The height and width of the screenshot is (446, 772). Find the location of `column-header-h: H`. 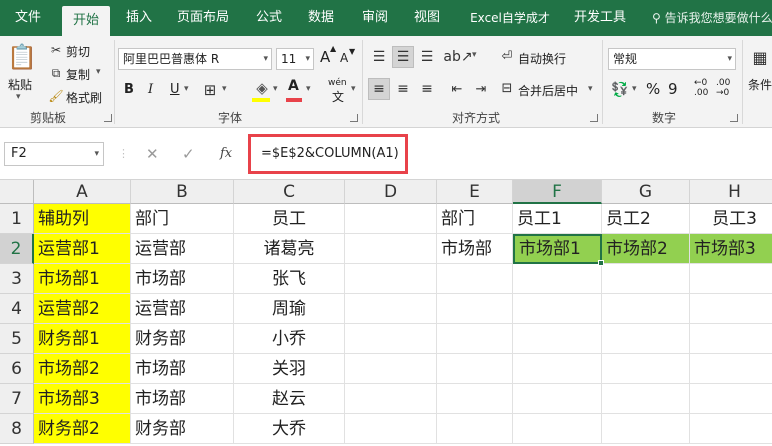

column-header-h: H is located at coordinates (731, 192).